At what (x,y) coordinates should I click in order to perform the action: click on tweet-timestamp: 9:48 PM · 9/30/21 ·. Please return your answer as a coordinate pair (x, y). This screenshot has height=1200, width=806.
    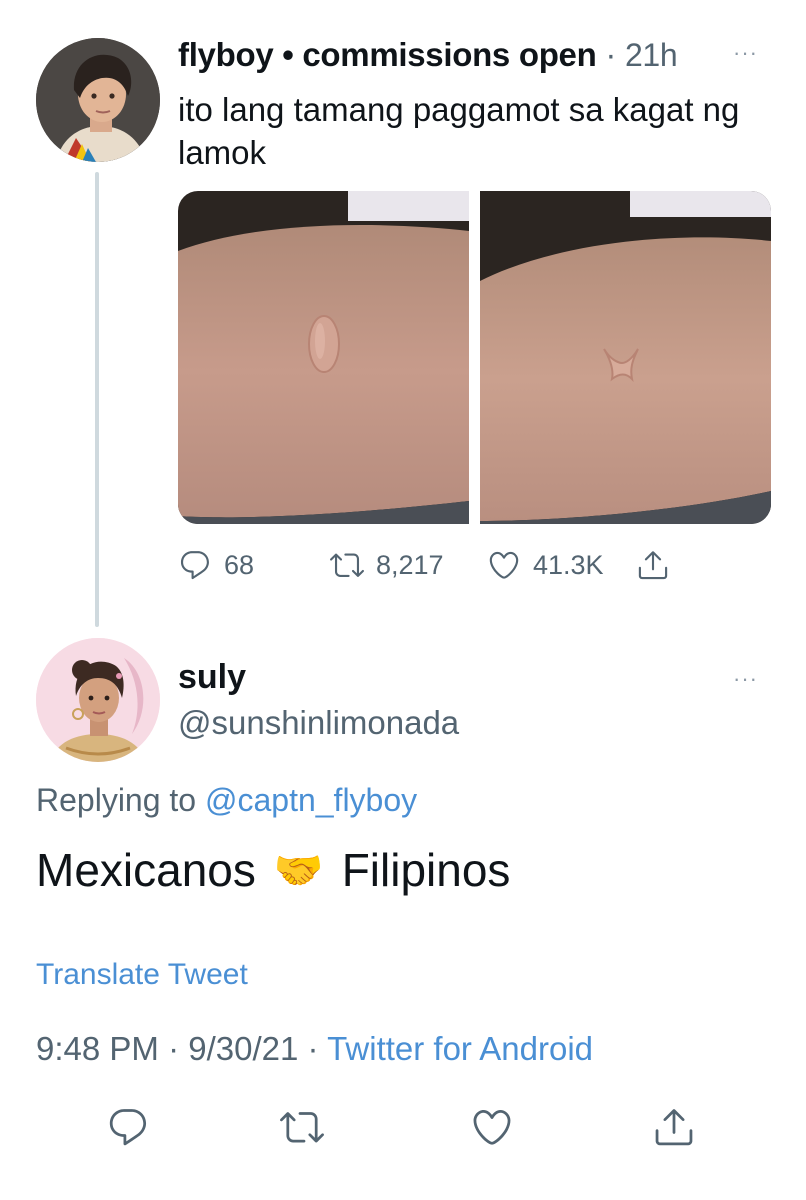
    Looking at the image, I should click on (182, 1048).